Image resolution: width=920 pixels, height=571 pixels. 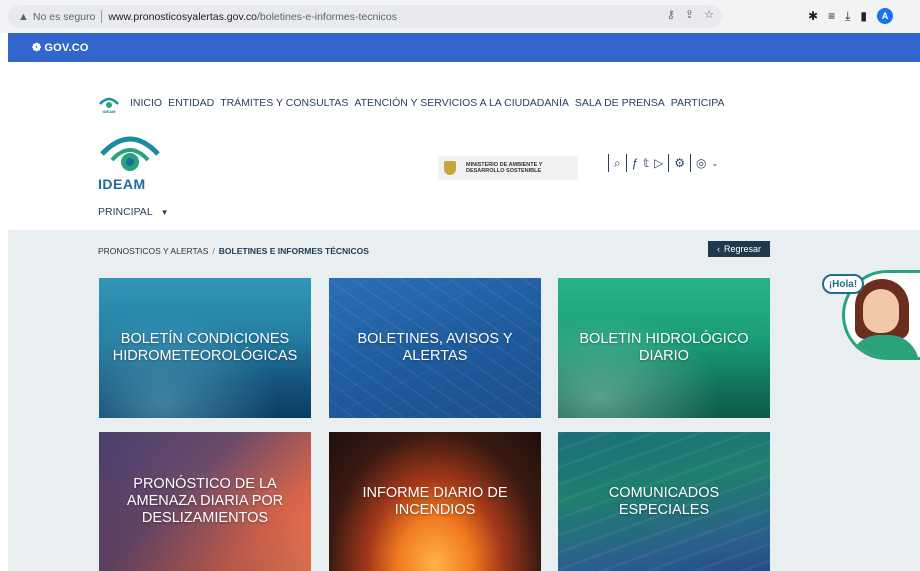 What do you see at coordinates (37, 48) in the screenshot?
I see `gov-logo-icon: ❁` at bounding box center [37, 48].